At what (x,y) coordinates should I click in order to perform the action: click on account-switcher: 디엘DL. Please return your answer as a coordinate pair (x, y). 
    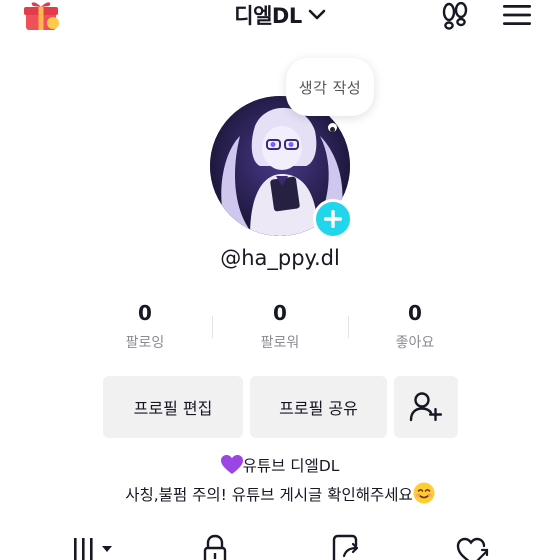
    Looking at the image, I should click on (280, 15).